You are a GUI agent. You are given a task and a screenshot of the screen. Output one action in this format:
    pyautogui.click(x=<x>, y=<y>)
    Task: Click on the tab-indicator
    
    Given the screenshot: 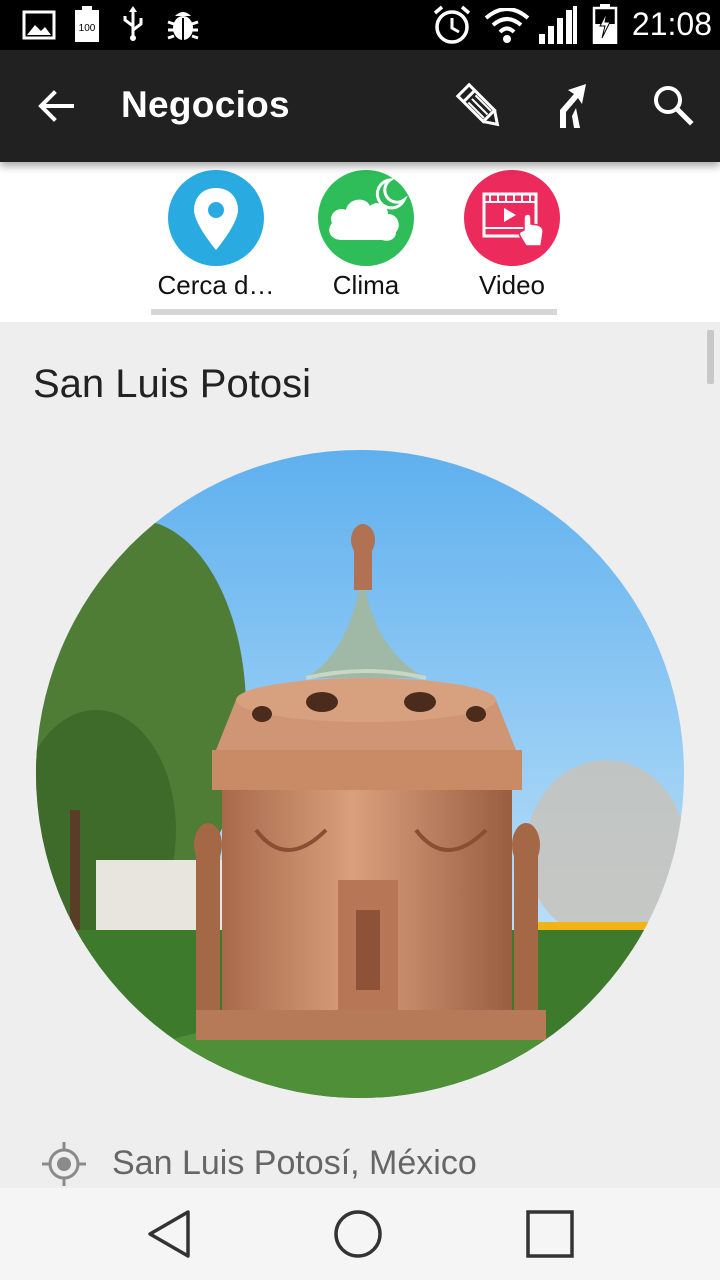 What is the action you would take?
    pyautogui.click(x=354, y=312)
    